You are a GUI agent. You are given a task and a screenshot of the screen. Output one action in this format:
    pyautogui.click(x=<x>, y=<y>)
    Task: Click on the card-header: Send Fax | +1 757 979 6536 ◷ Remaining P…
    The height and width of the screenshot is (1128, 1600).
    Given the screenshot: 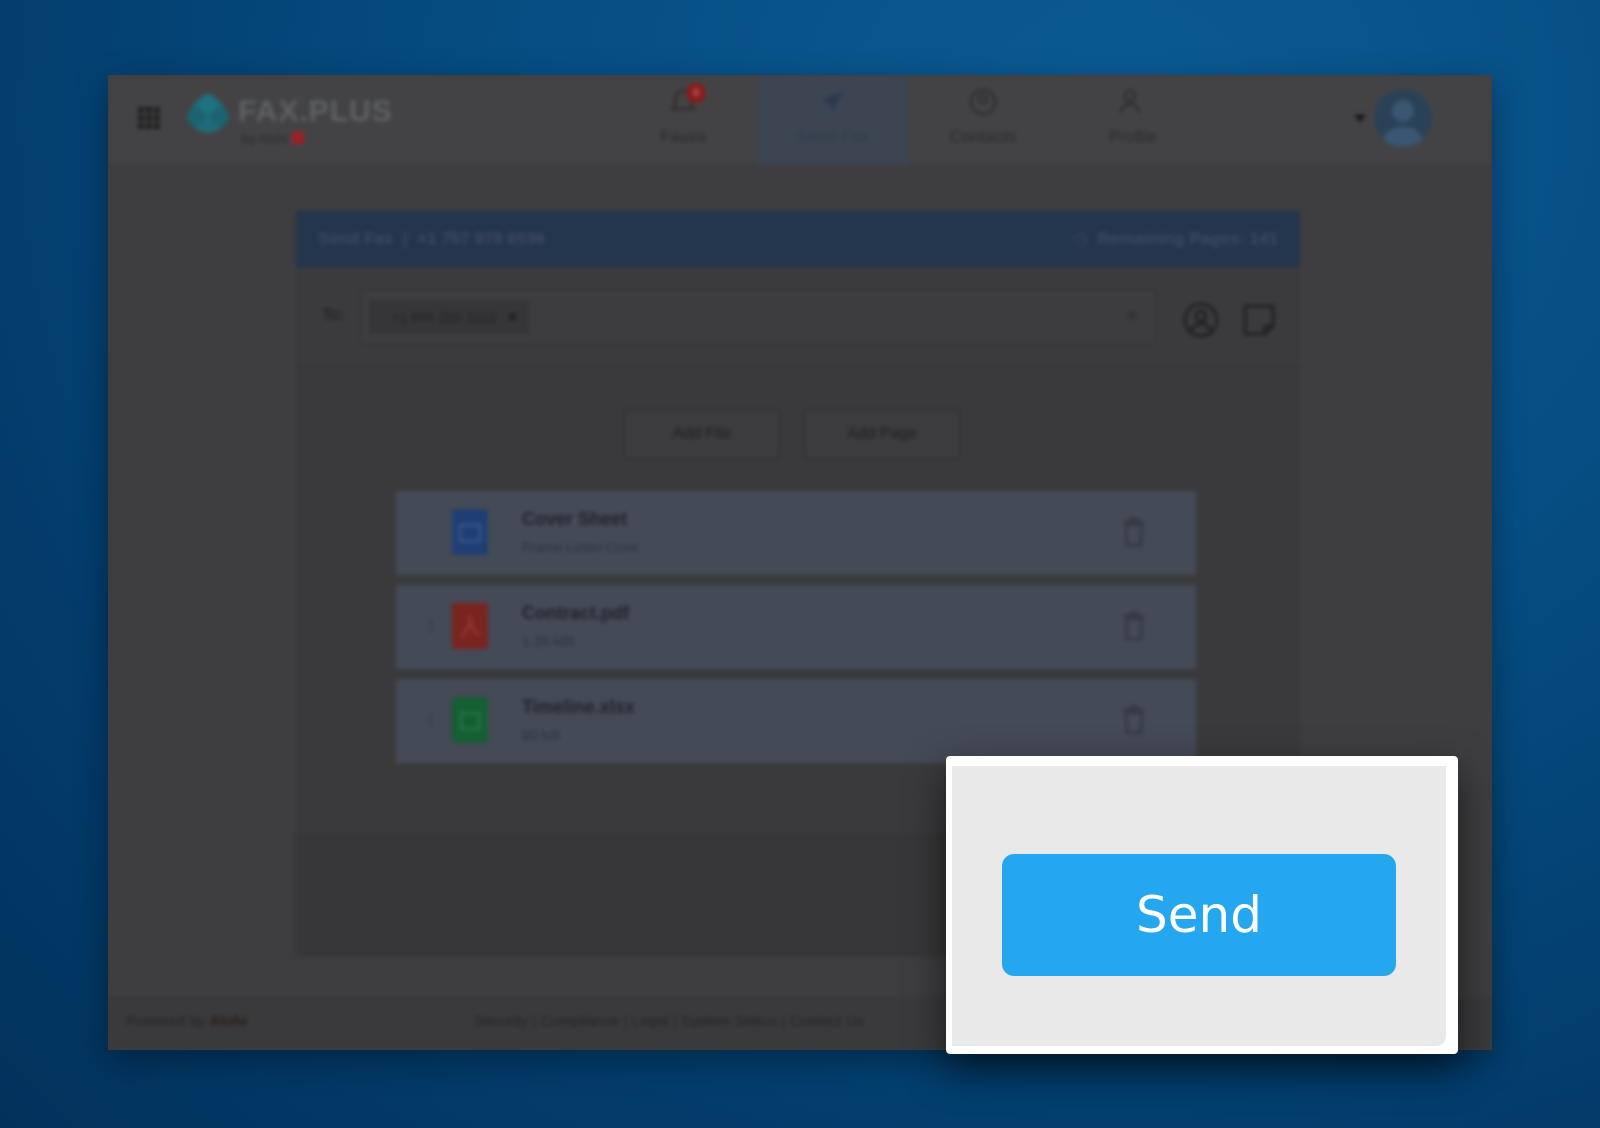 What is the action you would take?
    pyautogui.click(x=798, y=239)
    